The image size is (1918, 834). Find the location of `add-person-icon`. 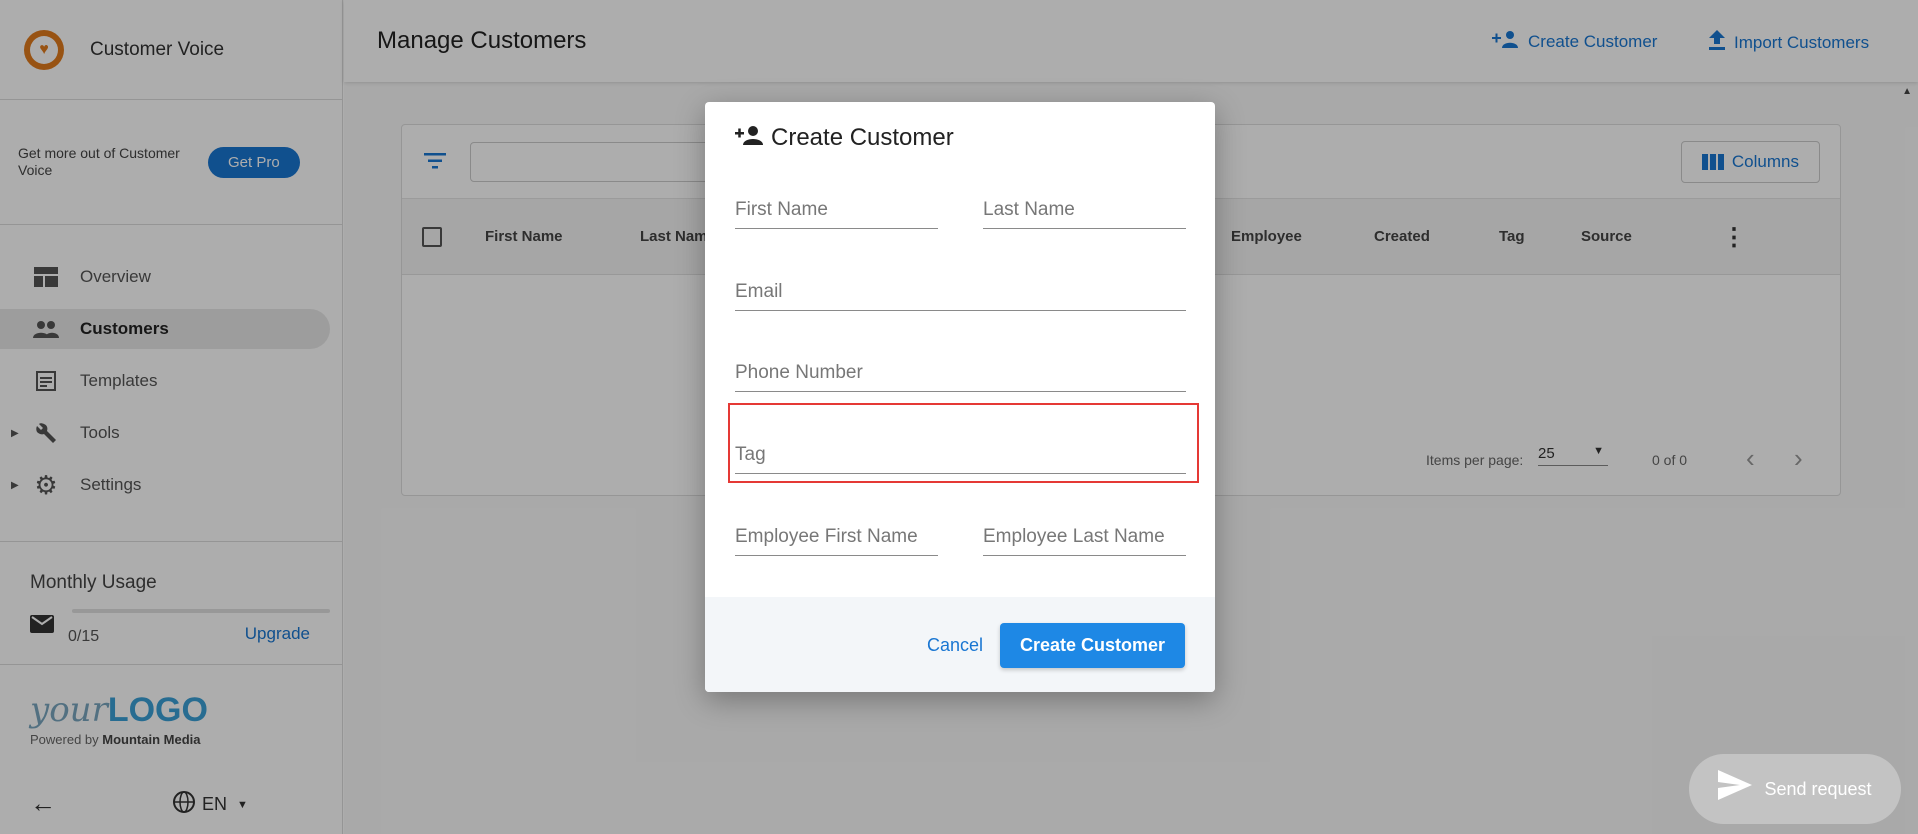

add-person-icon is located at coordinates (749, 138).